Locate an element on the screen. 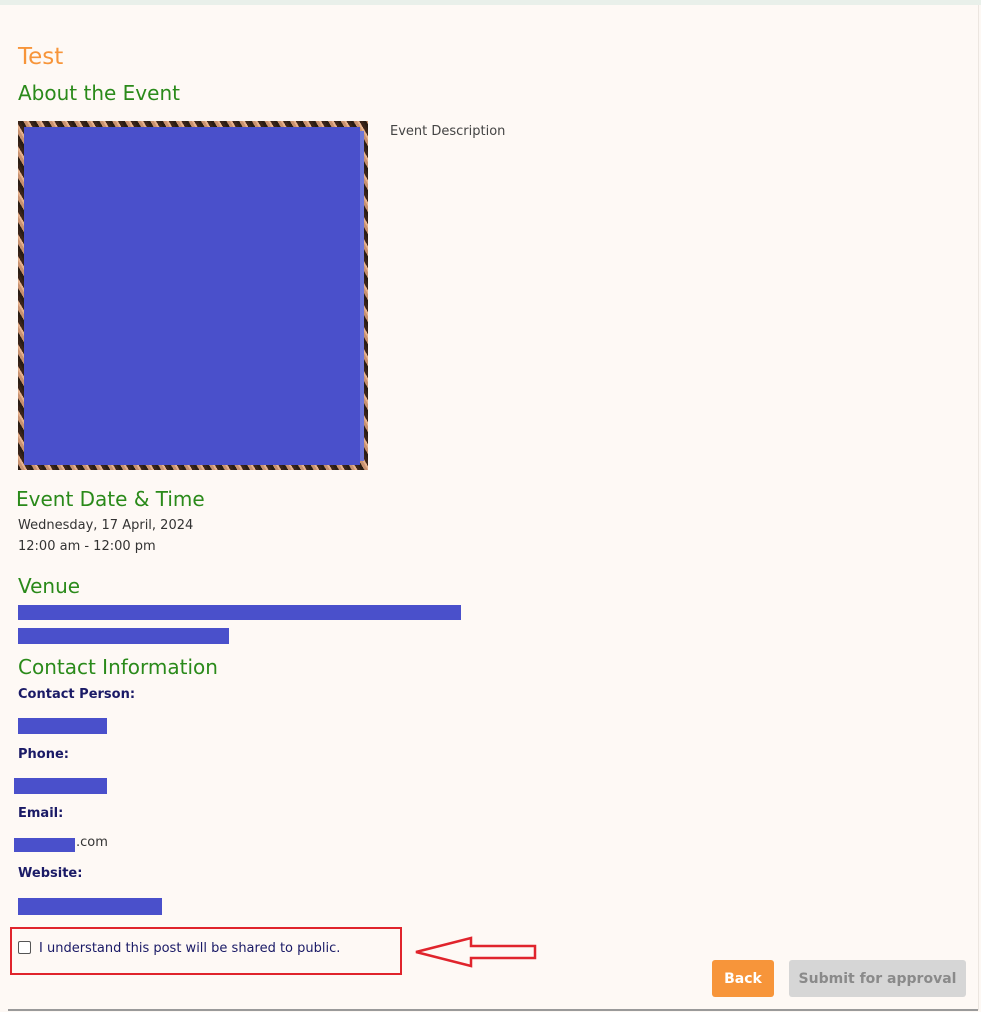 The image size is (981, 1012). consent-checkbox is located at coordinates (24, 947).